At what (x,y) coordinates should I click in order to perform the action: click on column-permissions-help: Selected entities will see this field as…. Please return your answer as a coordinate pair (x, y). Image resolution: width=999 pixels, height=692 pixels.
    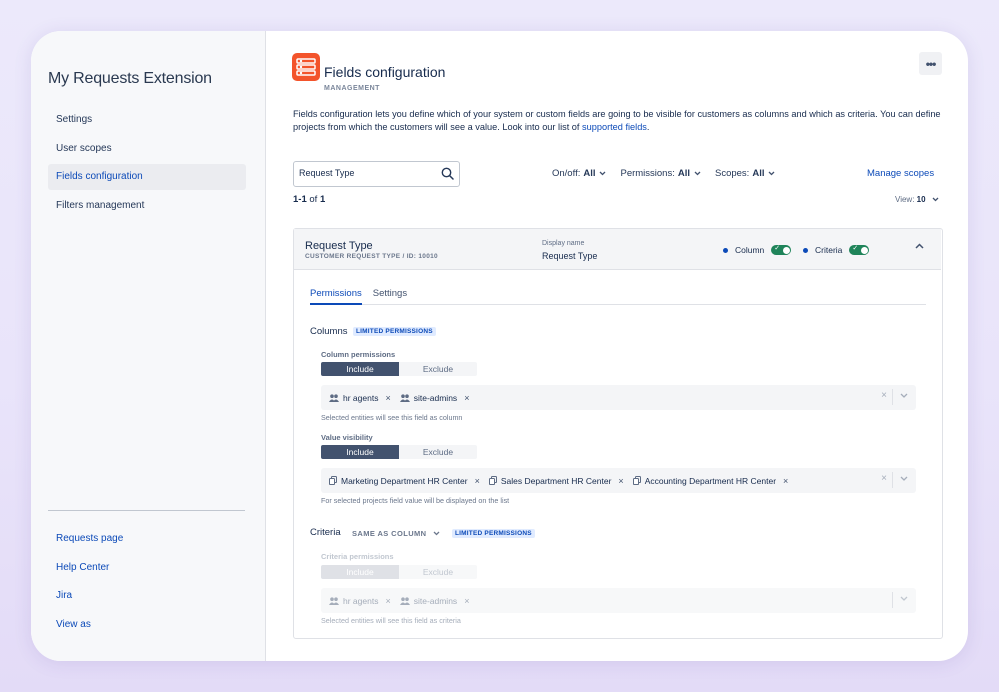
    Looking at the image, I should click on (392, 417).